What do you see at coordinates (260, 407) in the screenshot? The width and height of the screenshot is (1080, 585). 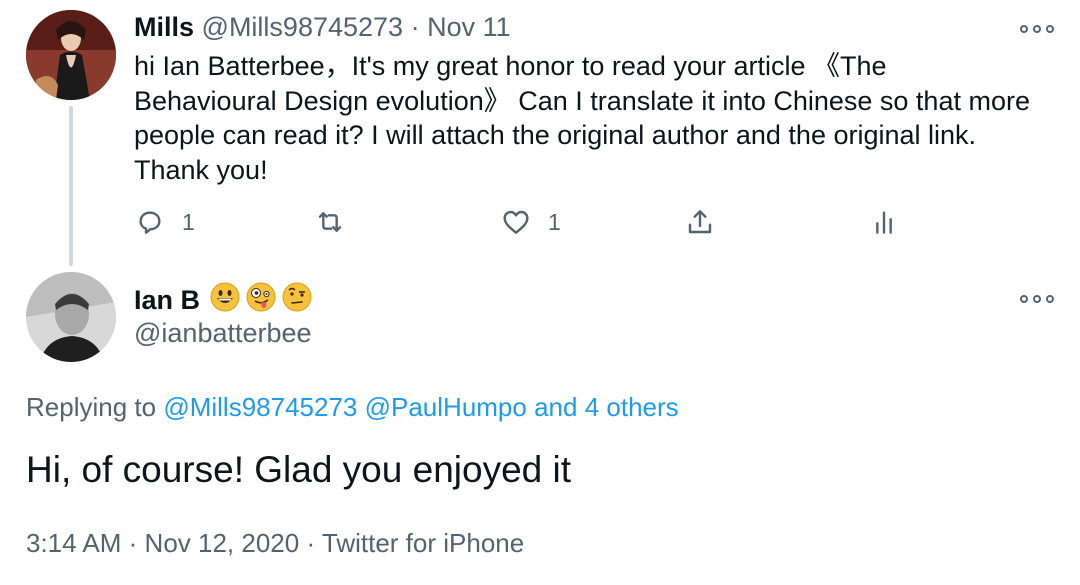 I see `mention-link: @Mills98745273` at bounding box center [260, 407].